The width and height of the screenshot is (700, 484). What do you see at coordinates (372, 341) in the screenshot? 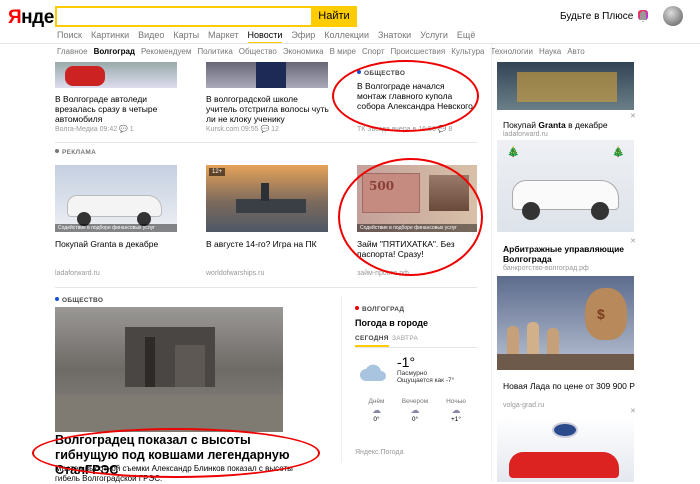
I see `weather-tab-today: СЕГОДНЯ` at bounding box center [372, 341].